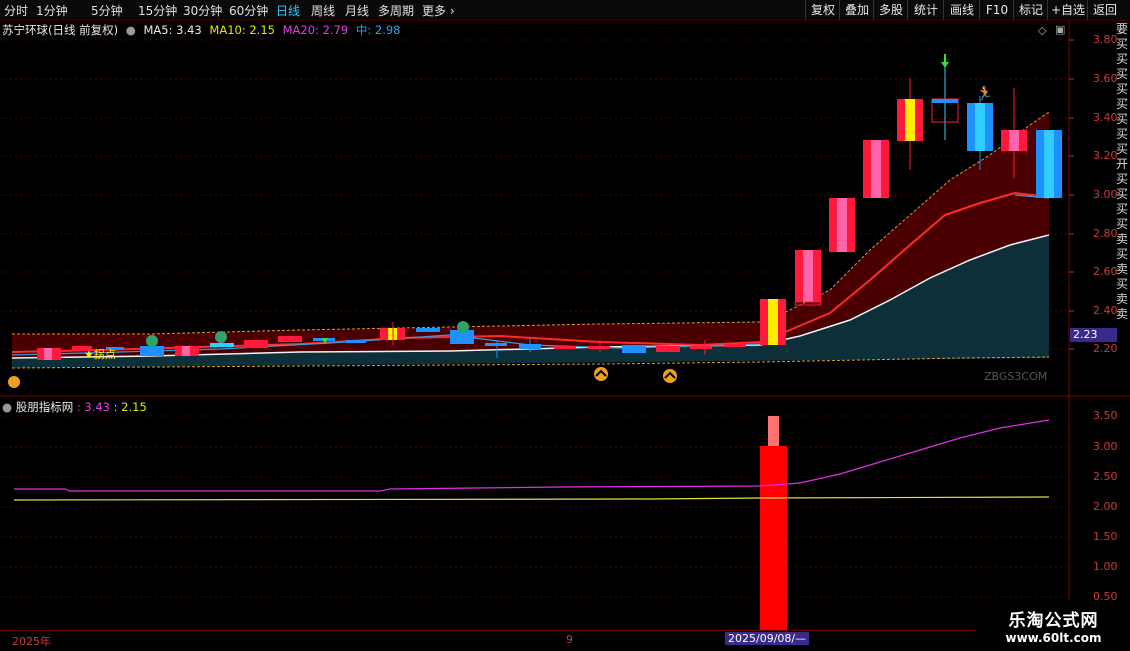 The height and width of the screenshot is (651, 1130). I want to click on indicator-tick: 3.00, so click(1105, 446).